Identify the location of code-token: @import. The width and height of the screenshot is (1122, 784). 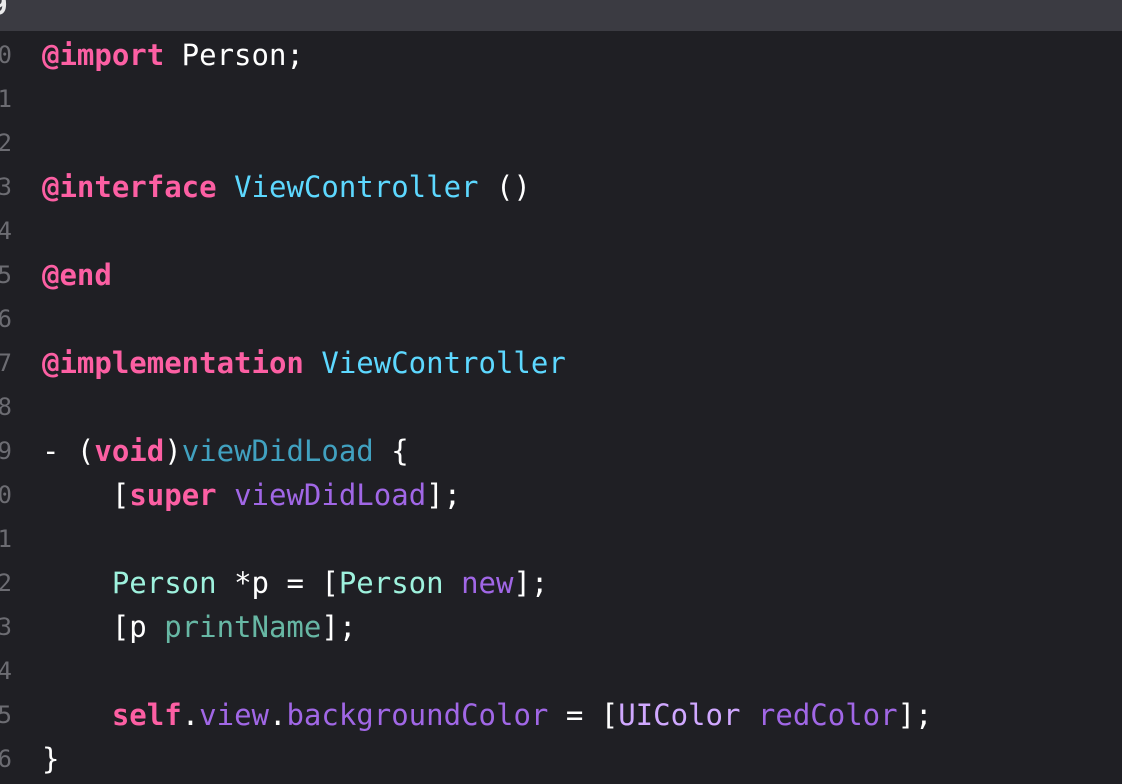
(103, 55).